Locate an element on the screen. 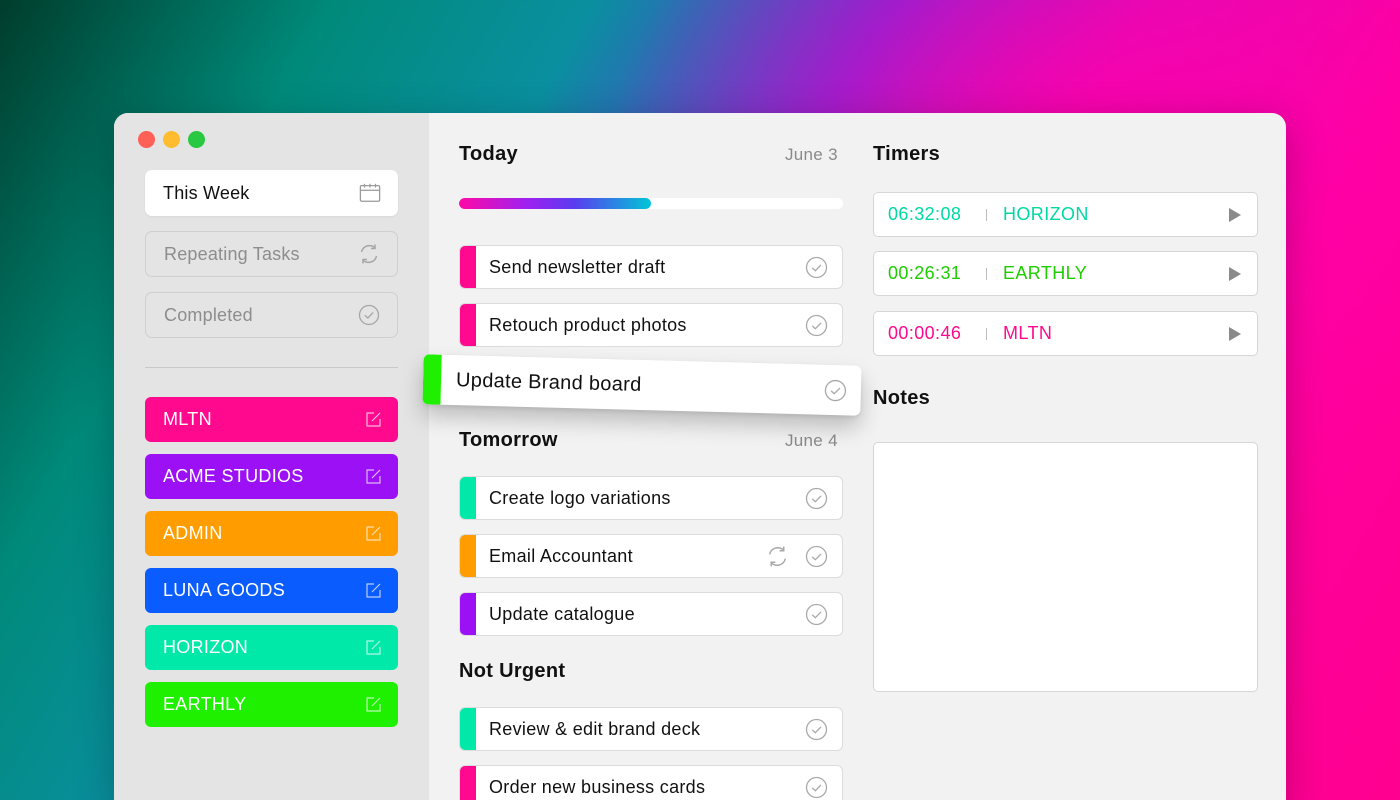 Image resolution: width=1400 pixels, height=800 pixels. dragging-task: Update Brand board is located at coordinates (642, 385).